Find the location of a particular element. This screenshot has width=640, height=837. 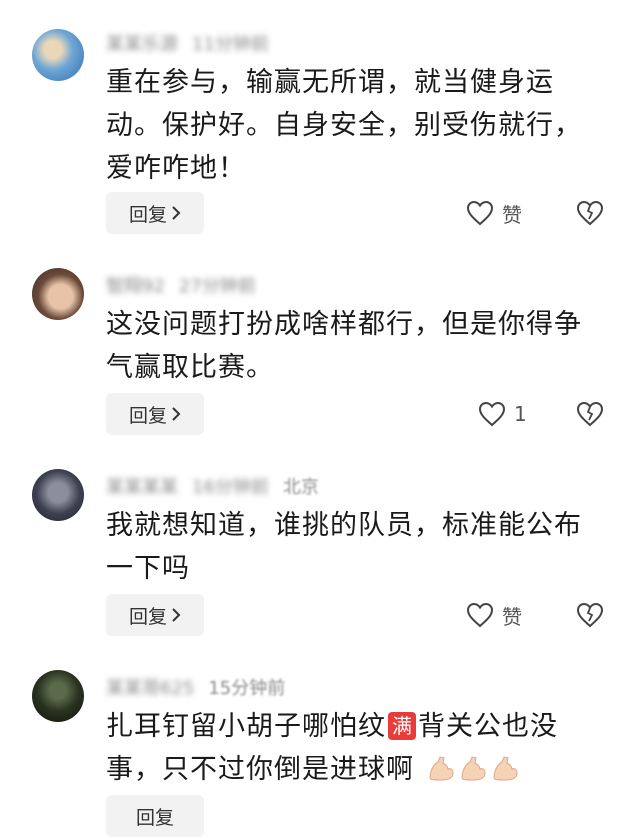

comment-meta: 智翔92 27分钟前 is located at coordinates (181, 285).